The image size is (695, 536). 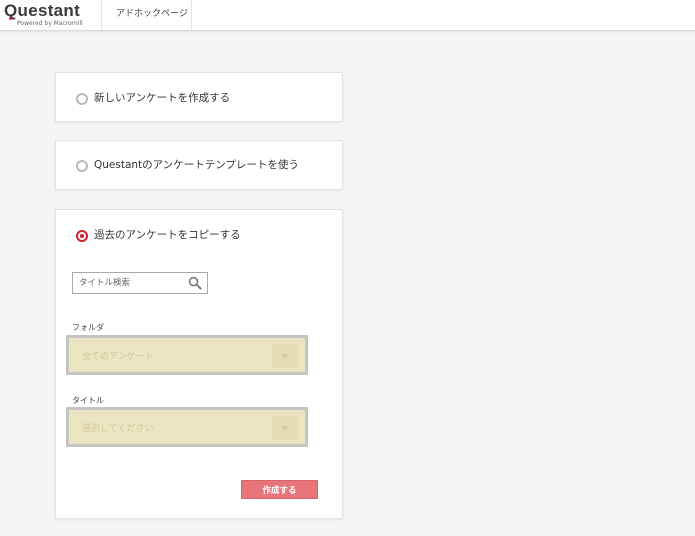 I want to click on radio-copy-past, so click(x=82, y=235).